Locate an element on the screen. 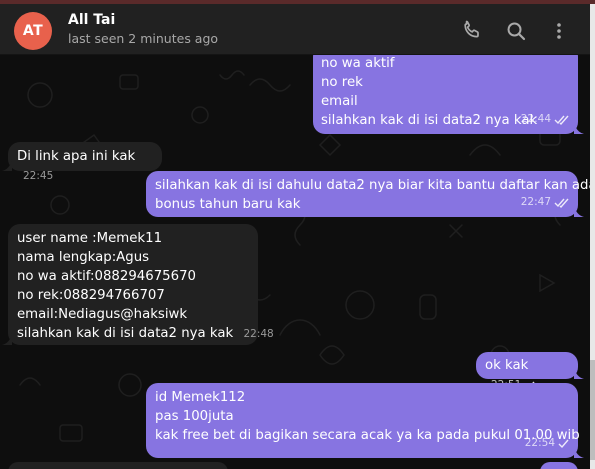  message-bubble-outgoing-partial is located at coordinates (559, 465).